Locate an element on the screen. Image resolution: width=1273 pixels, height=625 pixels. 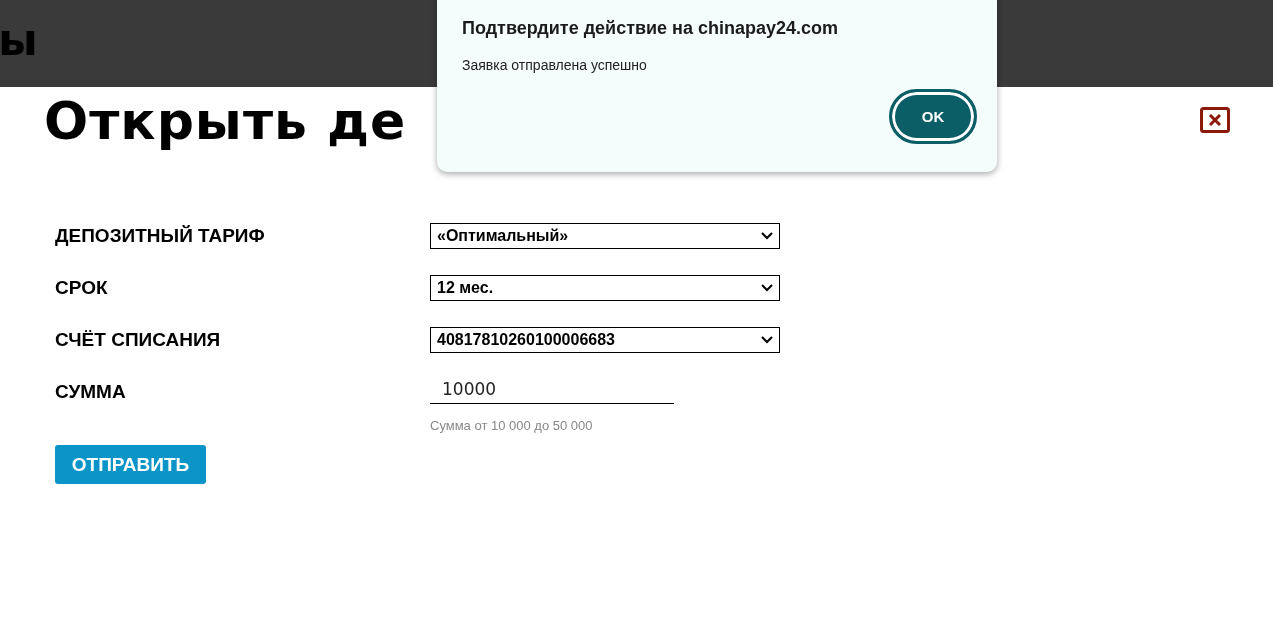
dropdown: 40817810260100006683 is located at coordinates (605, 340).